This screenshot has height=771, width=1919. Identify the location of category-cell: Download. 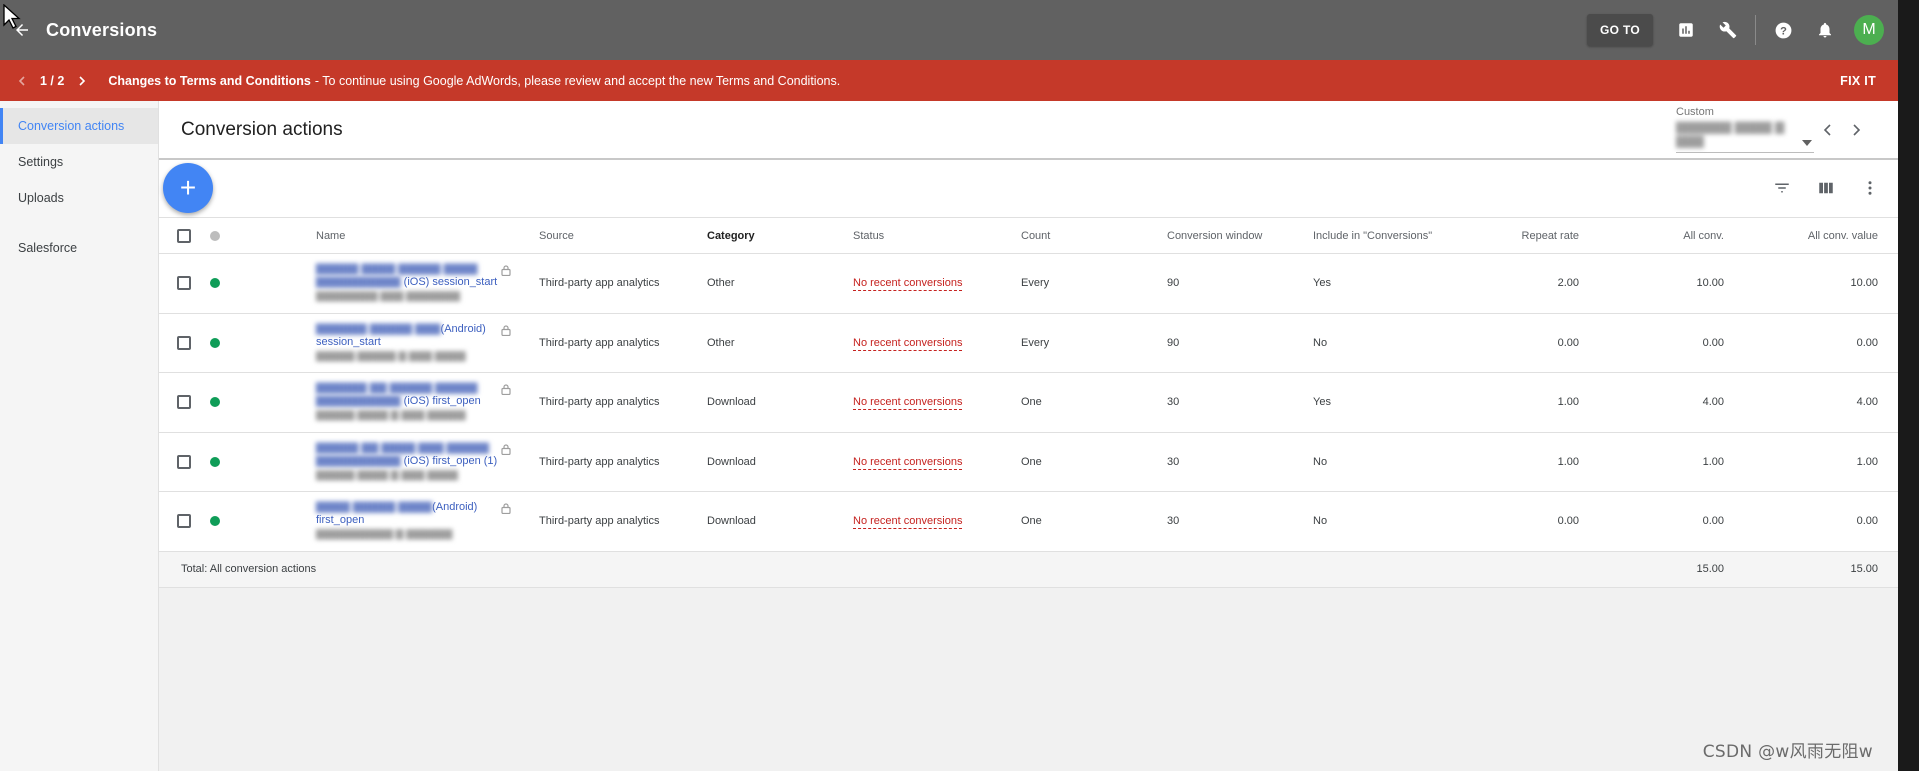
(731, 402).